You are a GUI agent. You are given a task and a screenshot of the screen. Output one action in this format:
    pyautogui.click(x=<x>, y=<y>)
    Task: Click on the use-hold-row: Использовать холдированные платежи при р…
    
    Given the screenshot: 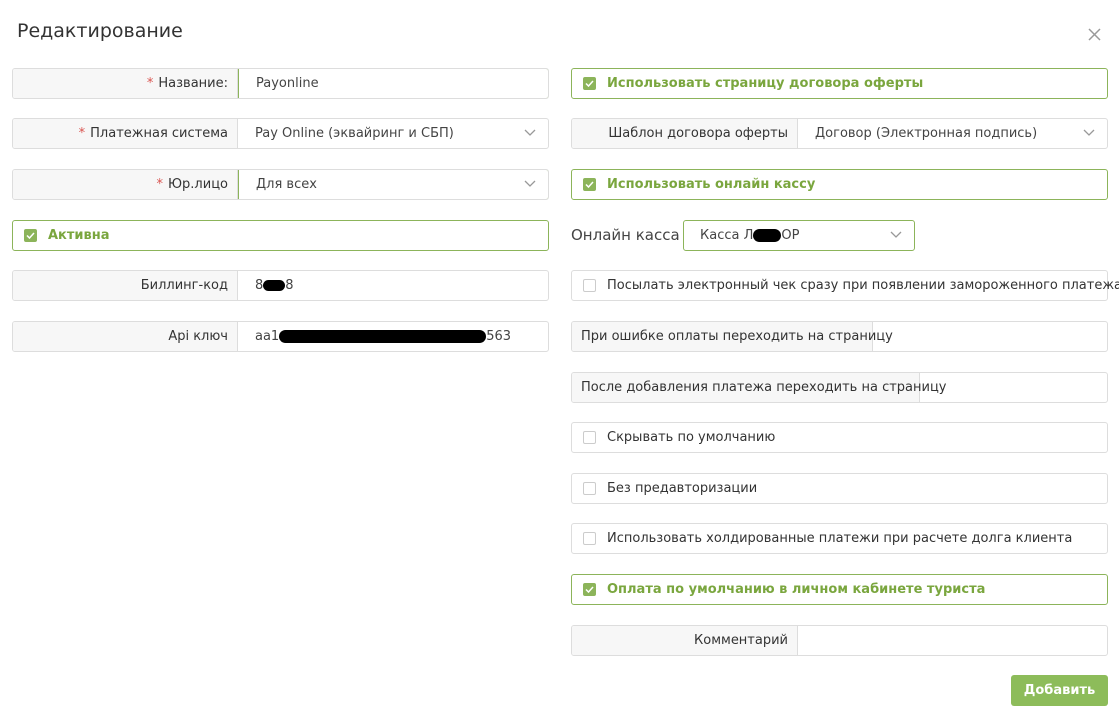 What is the action you would take?
    pyautogui.click(x=839, y=538)
    